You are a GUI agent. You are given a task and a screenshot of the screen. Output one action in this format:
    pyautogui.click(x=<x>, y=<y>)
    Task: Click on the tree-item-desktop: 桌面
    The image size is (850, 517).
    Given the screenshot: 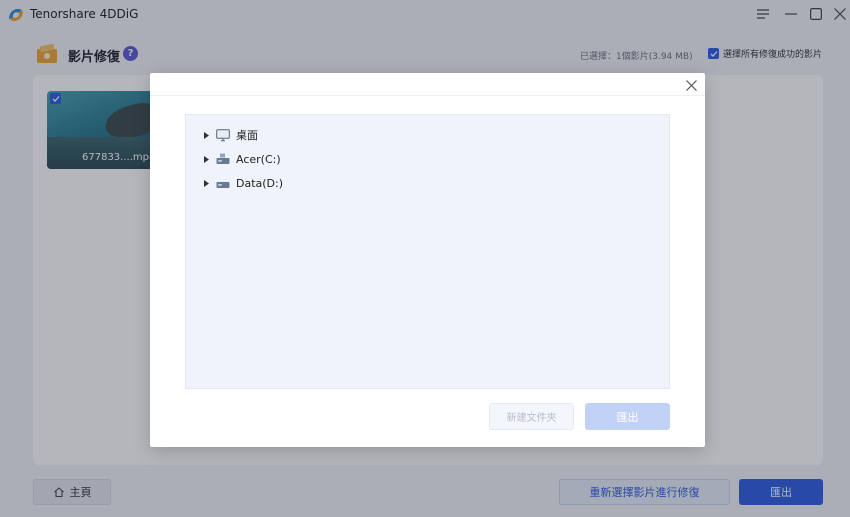 What is the action you would take?
    pyautogui.click(x=230, y=135)
    